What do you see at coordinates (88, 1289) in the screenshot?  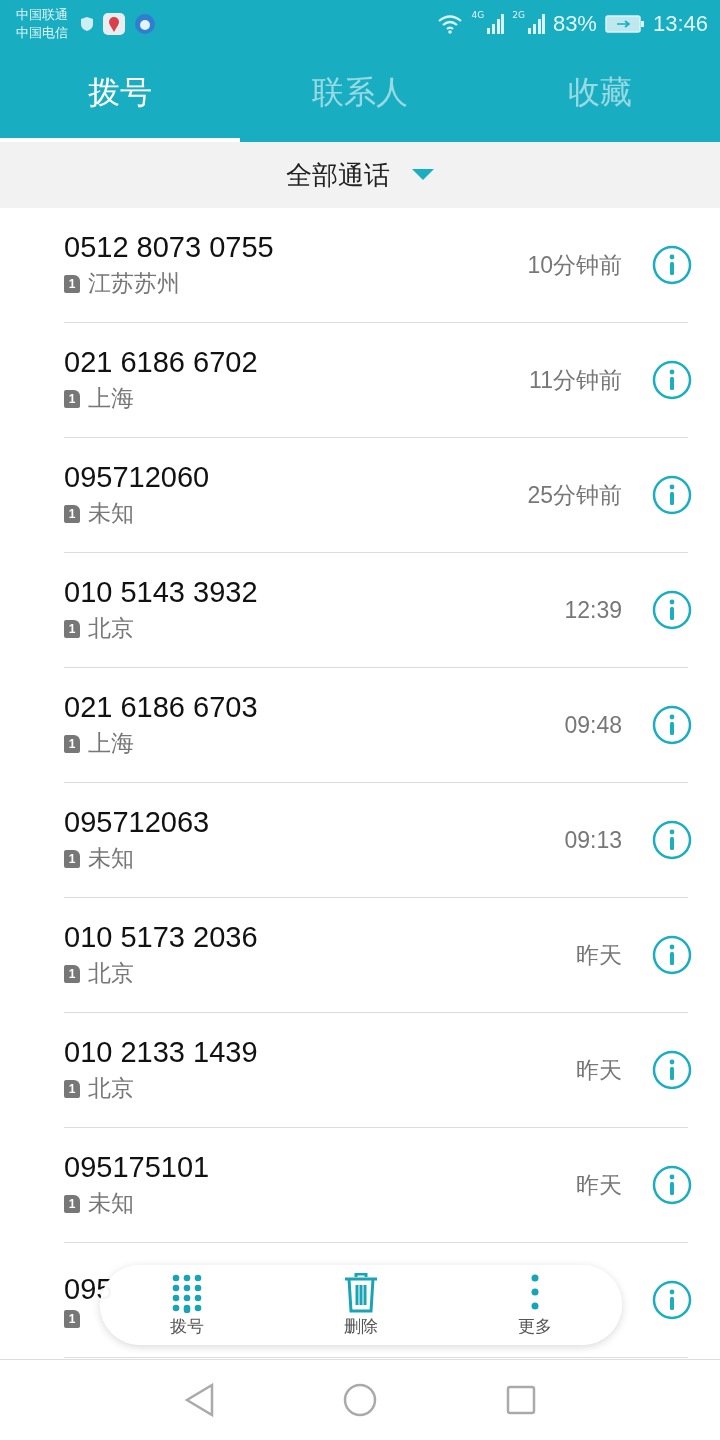 I see `phone-number: 095` at bounding box center [88, 1289].